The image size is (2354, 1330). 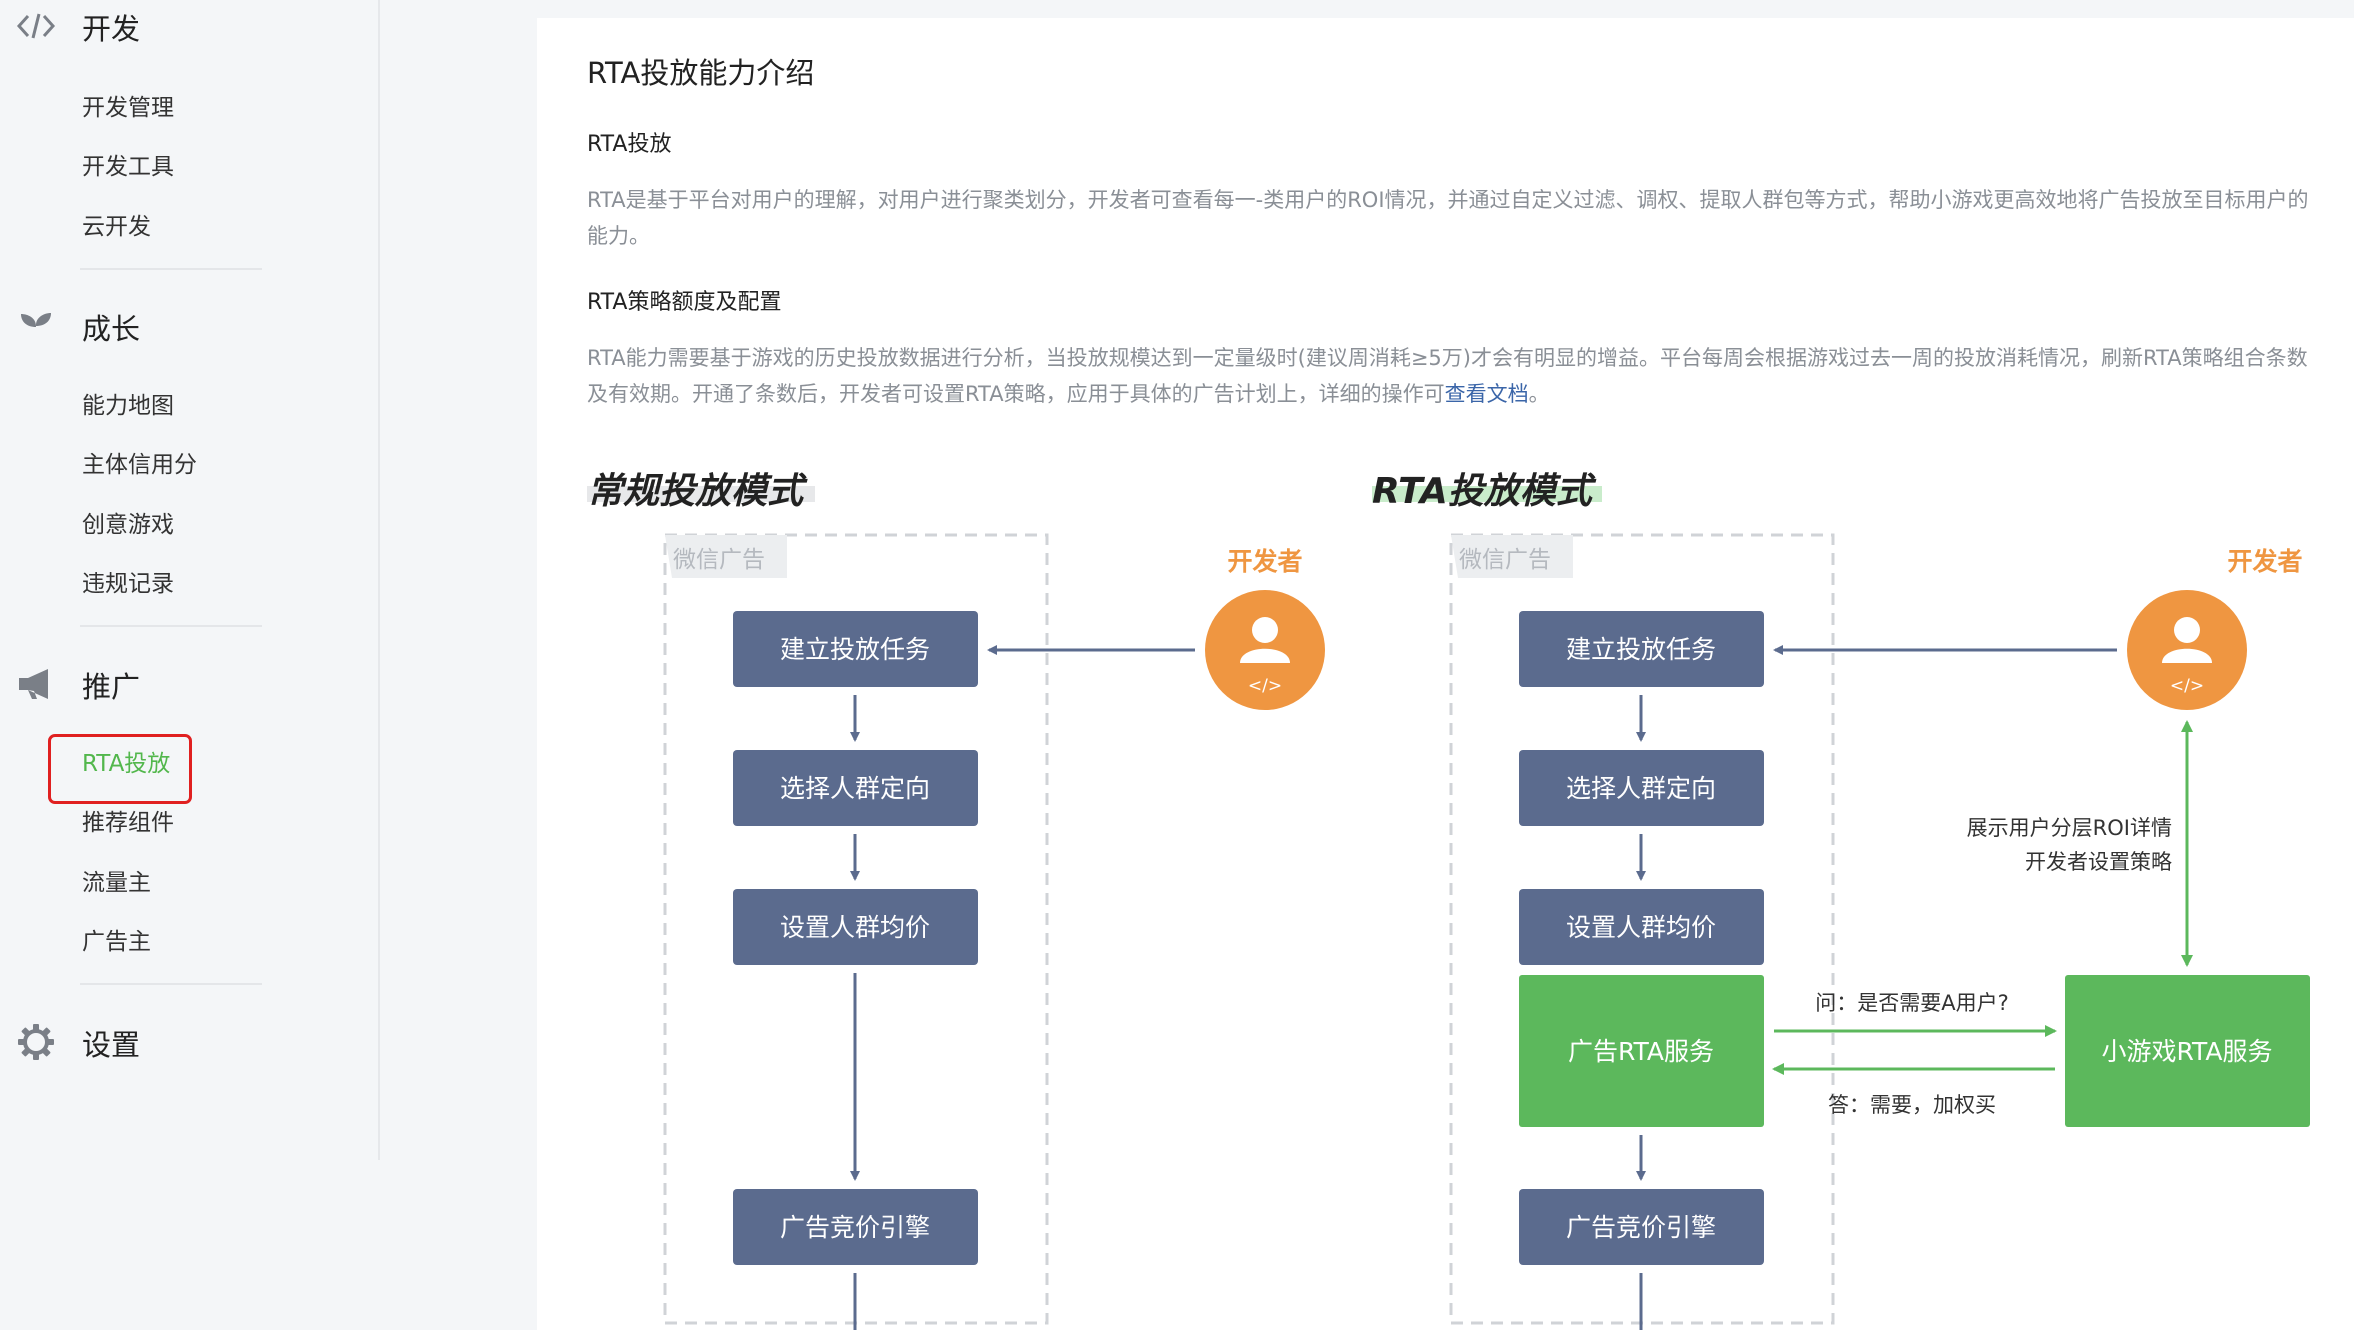 What do you see at coordinates (36, 684) in the screenshot?
I see `megaphone-icon` at bounding box center [36, 684].